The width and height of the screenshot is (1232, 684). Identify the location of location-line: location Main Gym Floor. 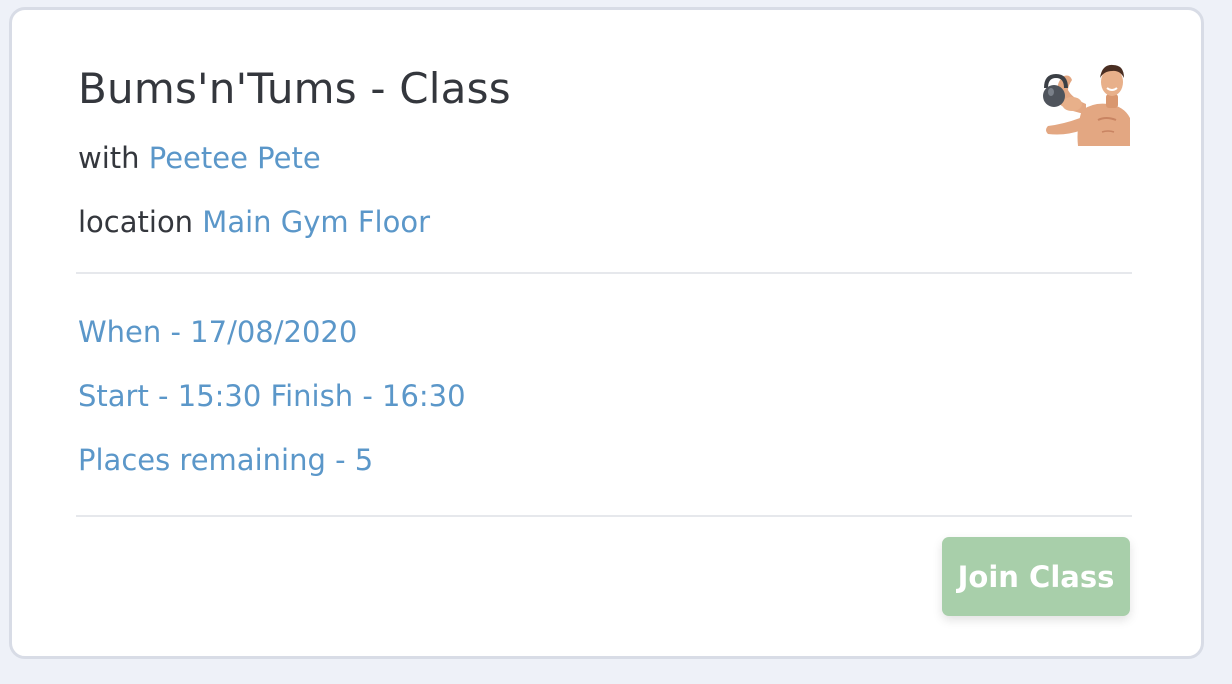
(254, 222).